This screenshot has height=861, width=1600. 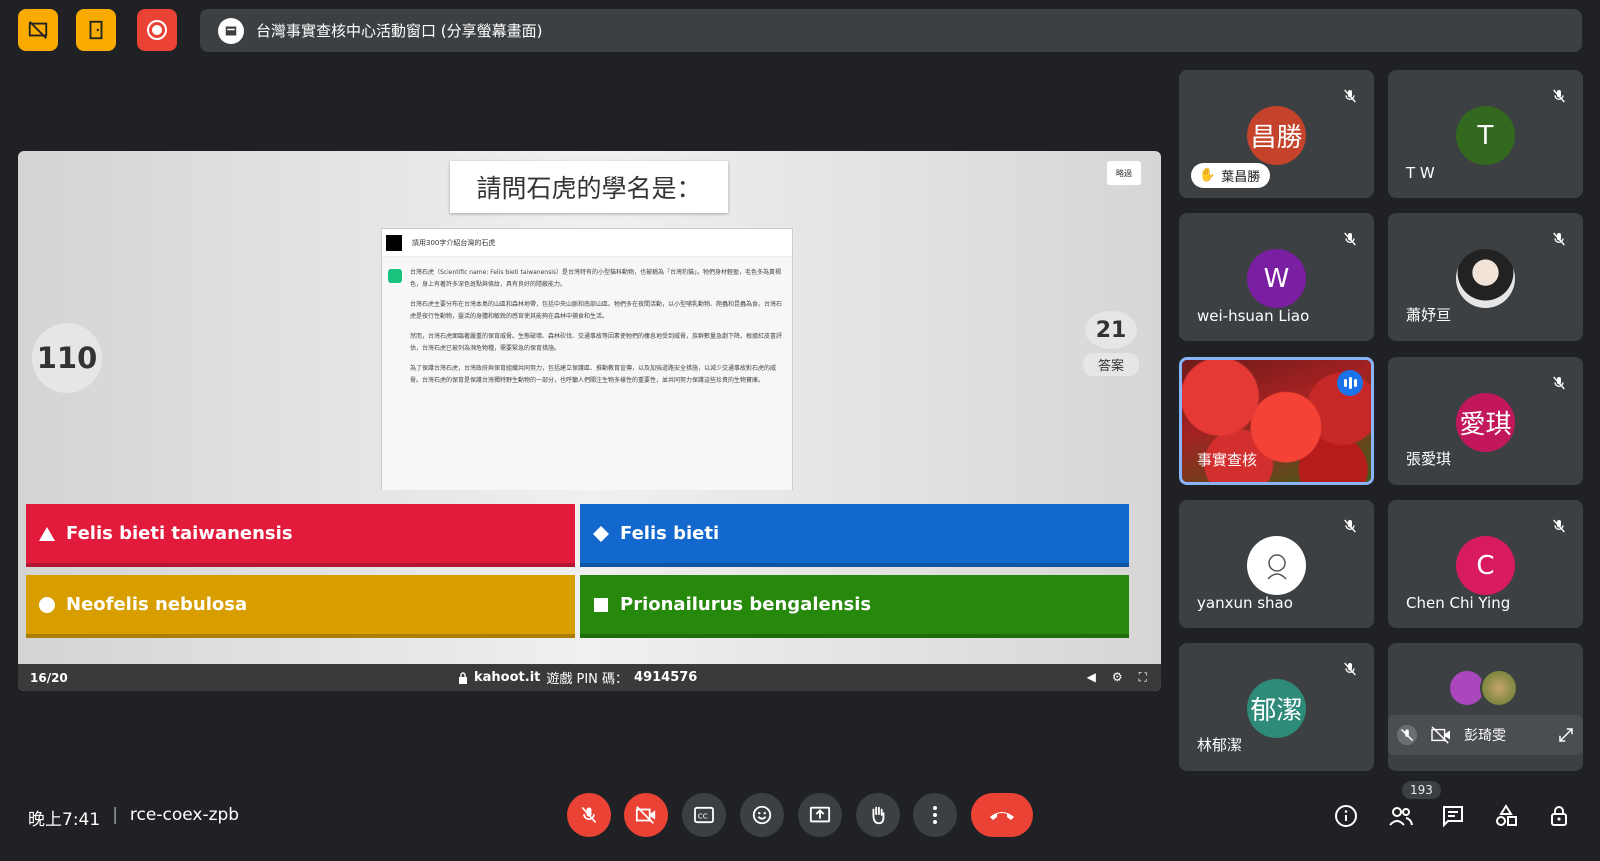 What do you see at coordinates (1124, 173) in the screenshot?
I see `skip-button: 略過` at bounding box center [1124, 173].